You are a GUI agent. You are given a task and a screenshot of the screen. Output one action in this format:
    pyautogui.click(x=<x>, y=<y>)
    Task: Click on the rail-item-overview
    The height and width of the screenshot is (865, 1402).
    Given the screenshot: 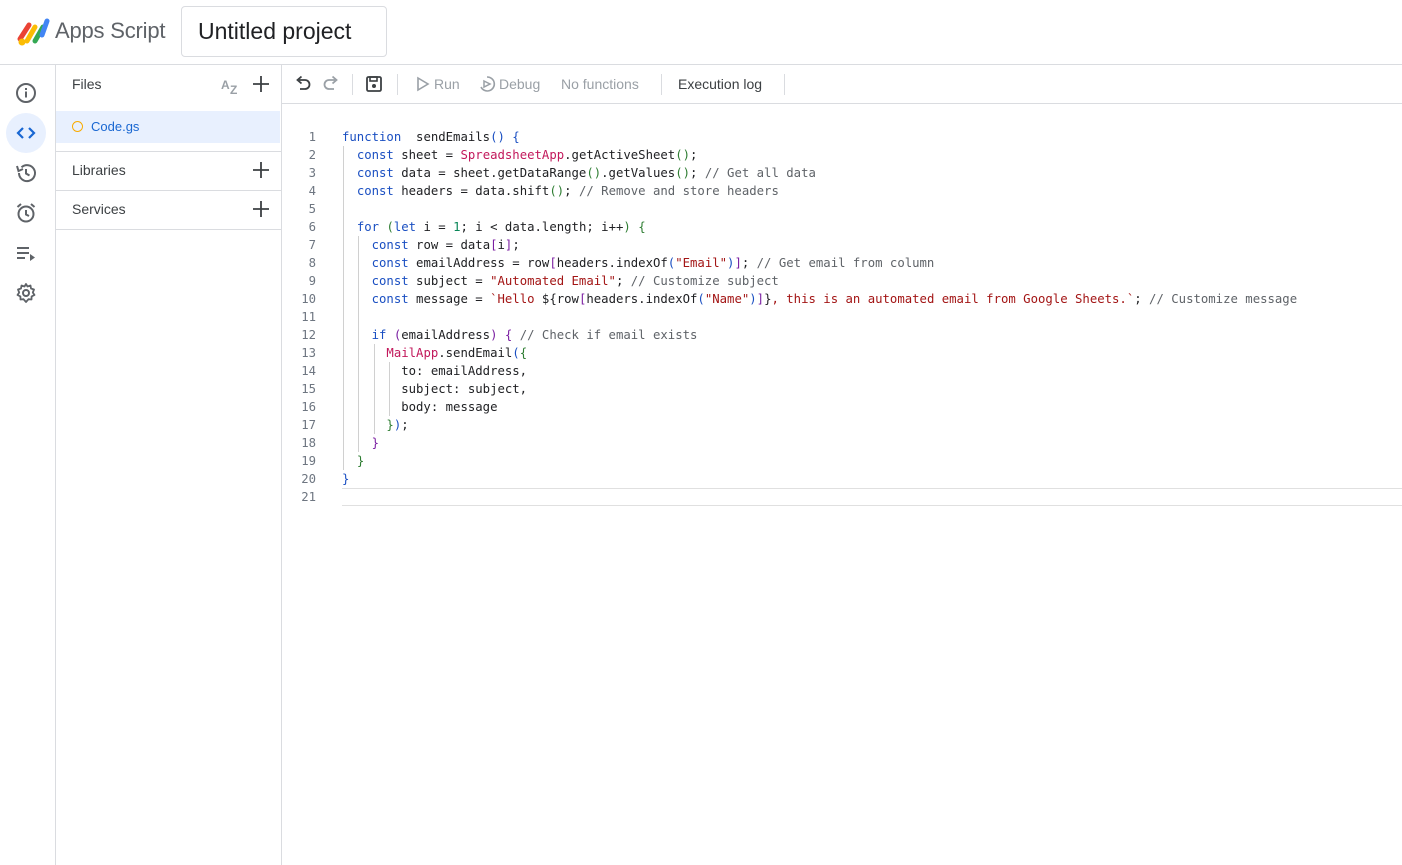 What is the action you would take?
    pyautogui.click(x=26, y=93)
    